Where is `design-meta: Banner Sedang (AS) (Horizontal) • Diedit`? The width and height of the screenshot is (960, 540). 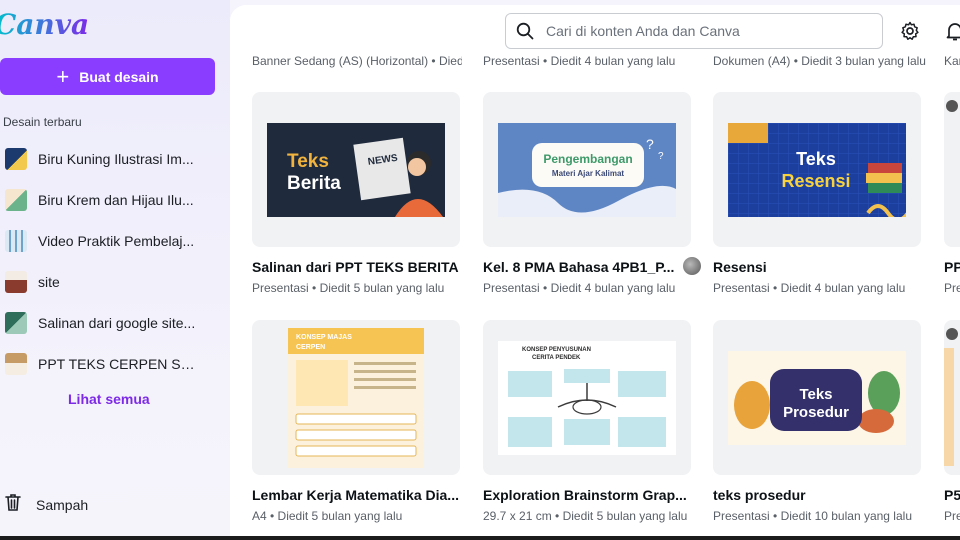
design-meta: Banner Sedang (AS) (Horizontal) • Diedit is located at coordinates (357, 61).